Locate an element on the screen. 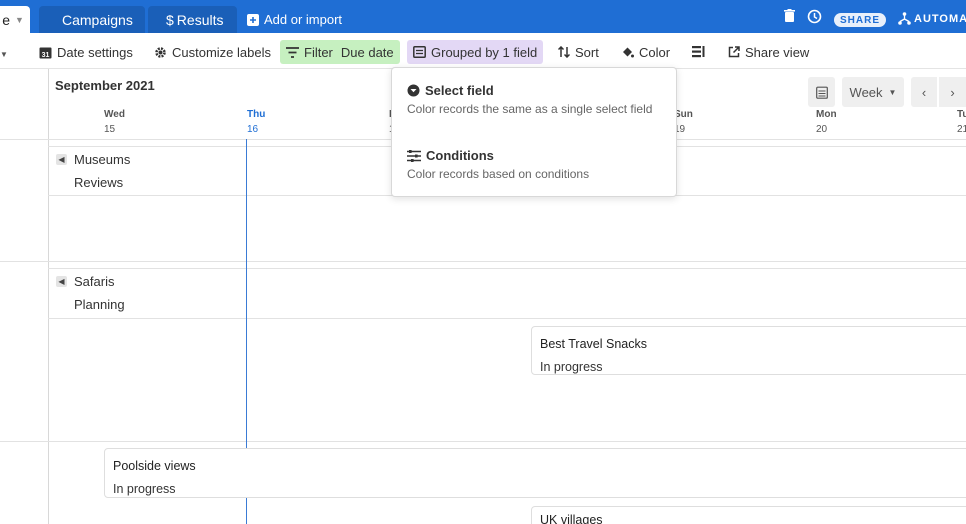 Image resolution: width=966 pixels, height=524 pixels. group-subtitle: Reviews is located at coordinates (99, 182).